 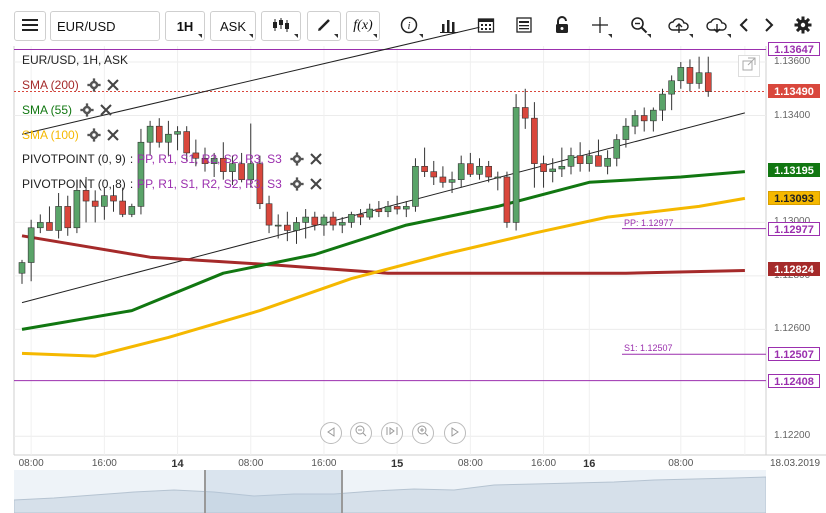 I want to click on popout-button, so click(x=749, y=66).